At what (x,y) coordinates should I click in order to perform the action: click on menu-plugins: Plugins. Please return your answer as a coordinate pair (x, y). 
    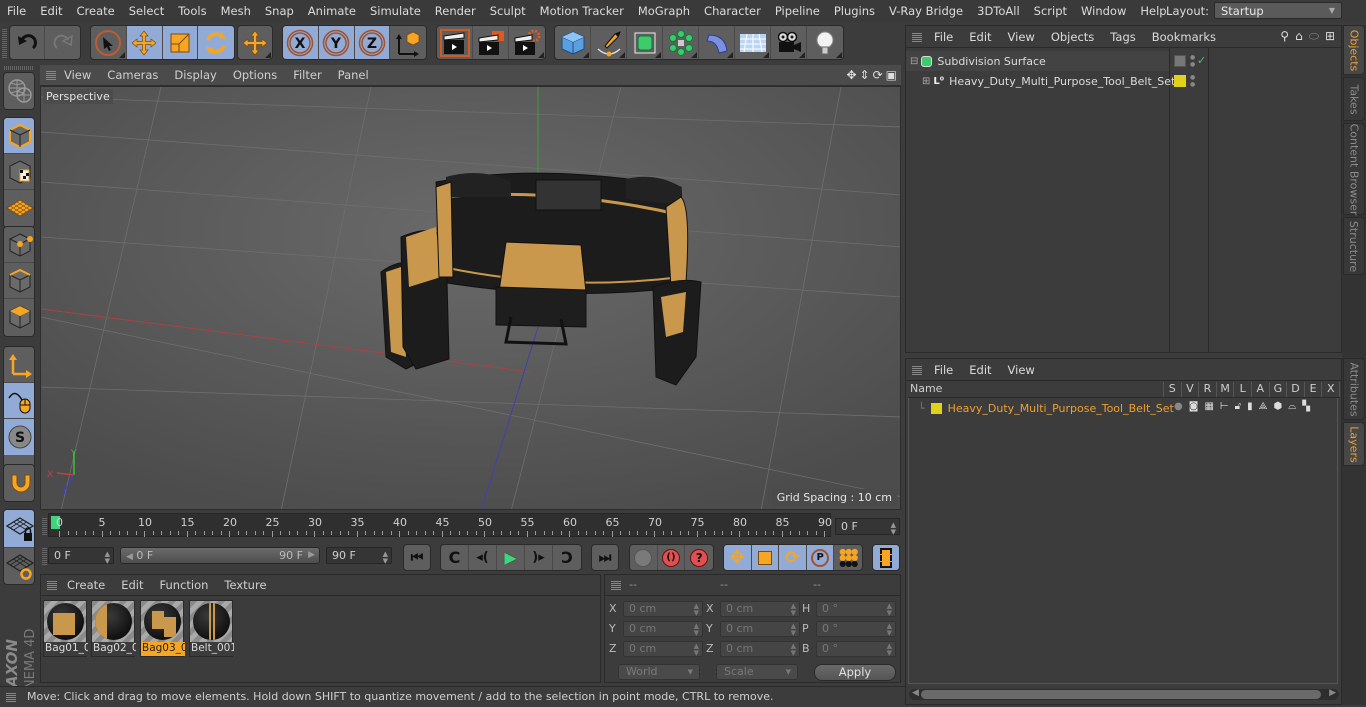
    Looking at the image, I should click on (854, 11).